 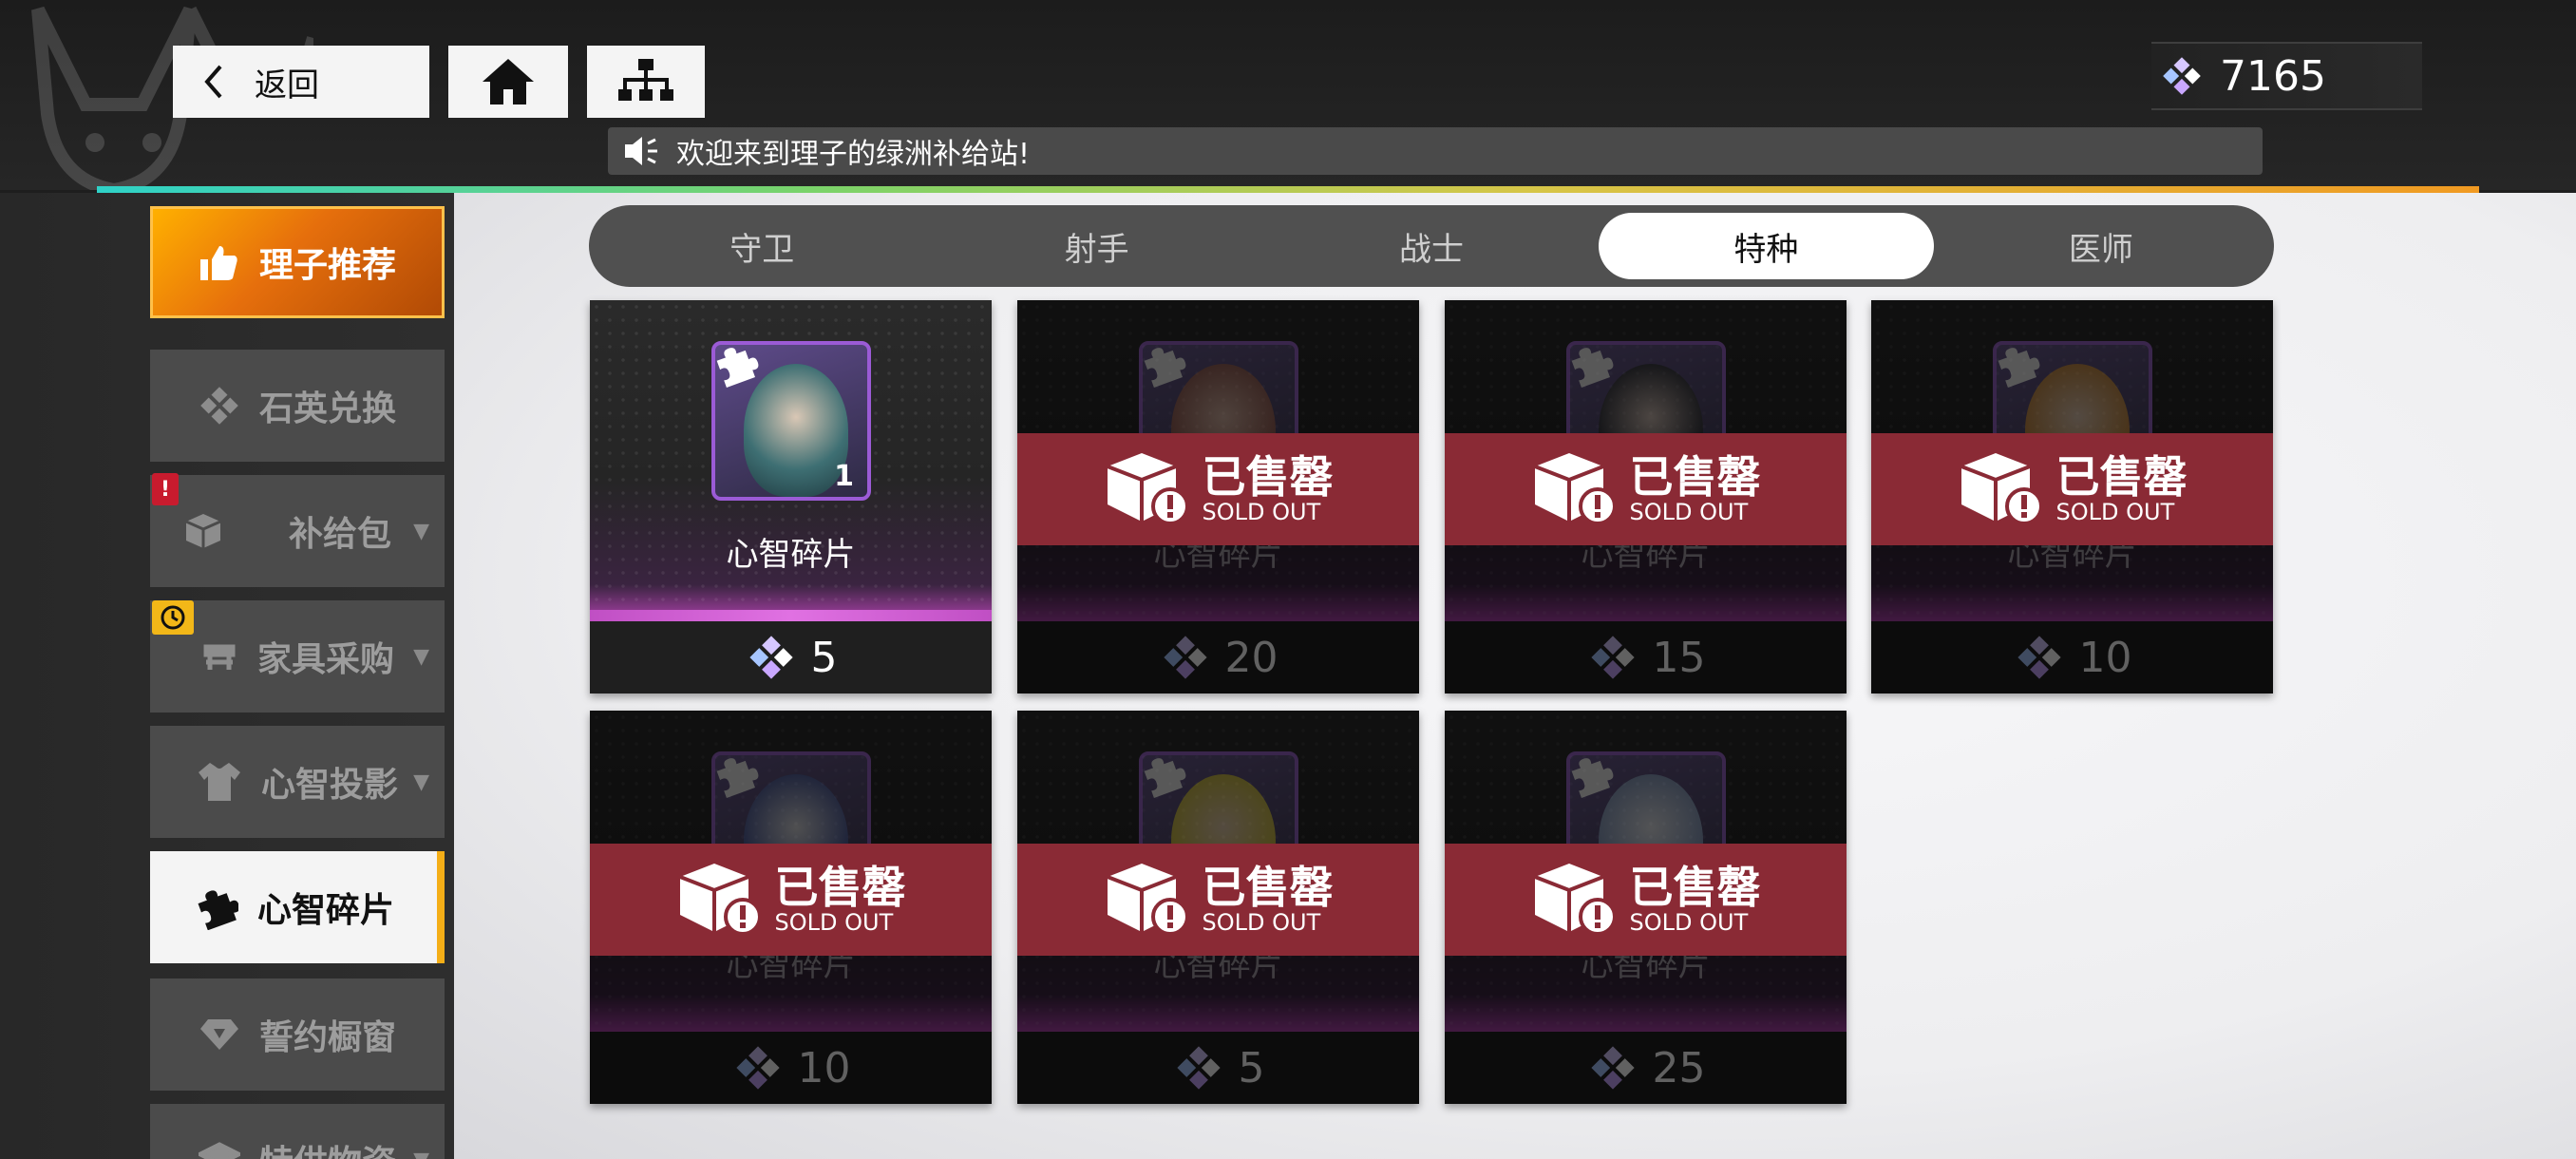 I want to click on home-icon, so click(x=508, y=81).